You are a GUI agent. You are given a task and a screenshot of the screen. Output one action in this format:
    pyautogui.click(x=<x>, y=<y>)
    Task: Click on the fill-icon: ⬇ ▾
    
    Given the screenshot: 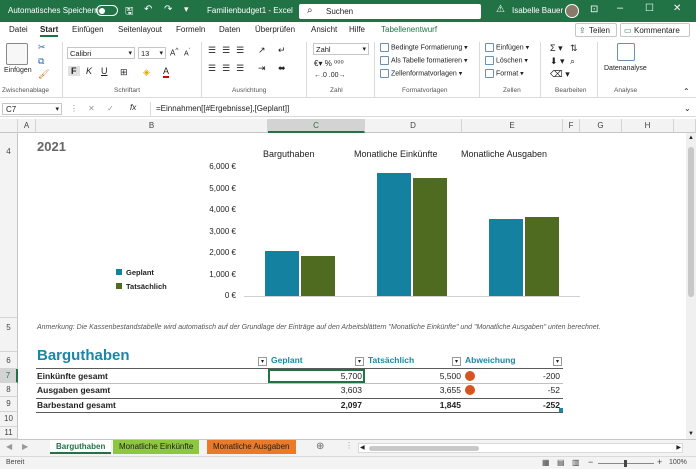 What is the action you would take?
    pyautogui.click(x=557, y=61)
    